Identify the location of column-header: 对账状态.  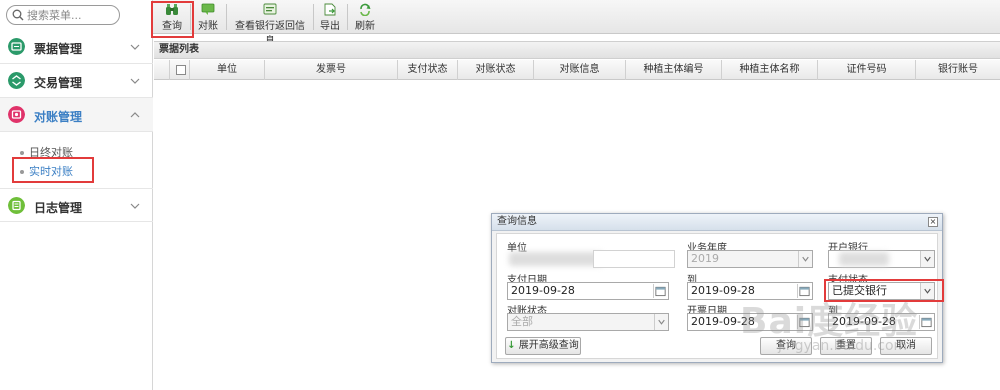
(496, 70).